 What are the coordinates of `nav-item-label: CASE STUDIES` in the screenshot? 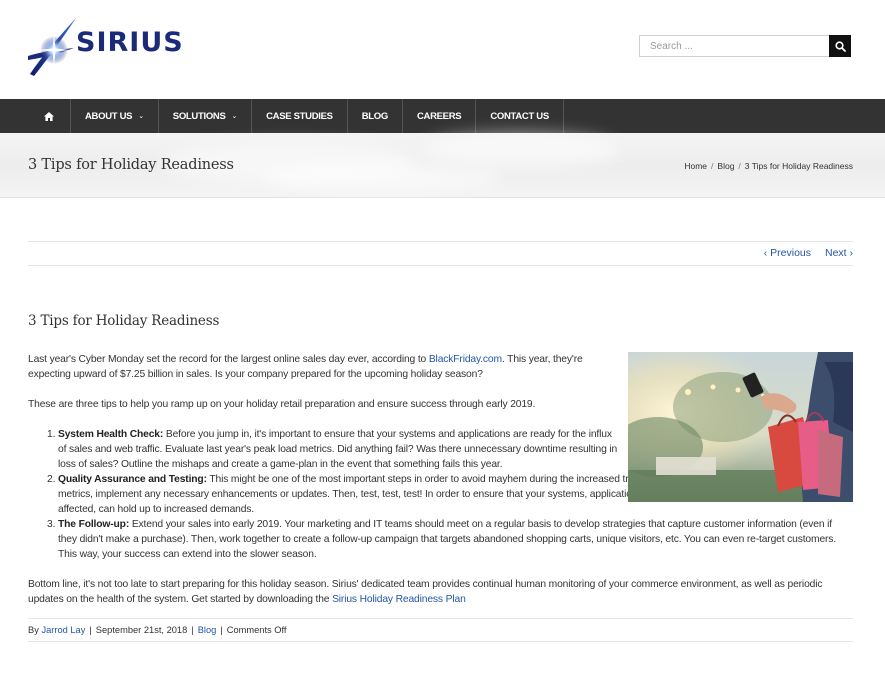 It's located at (299, 116).